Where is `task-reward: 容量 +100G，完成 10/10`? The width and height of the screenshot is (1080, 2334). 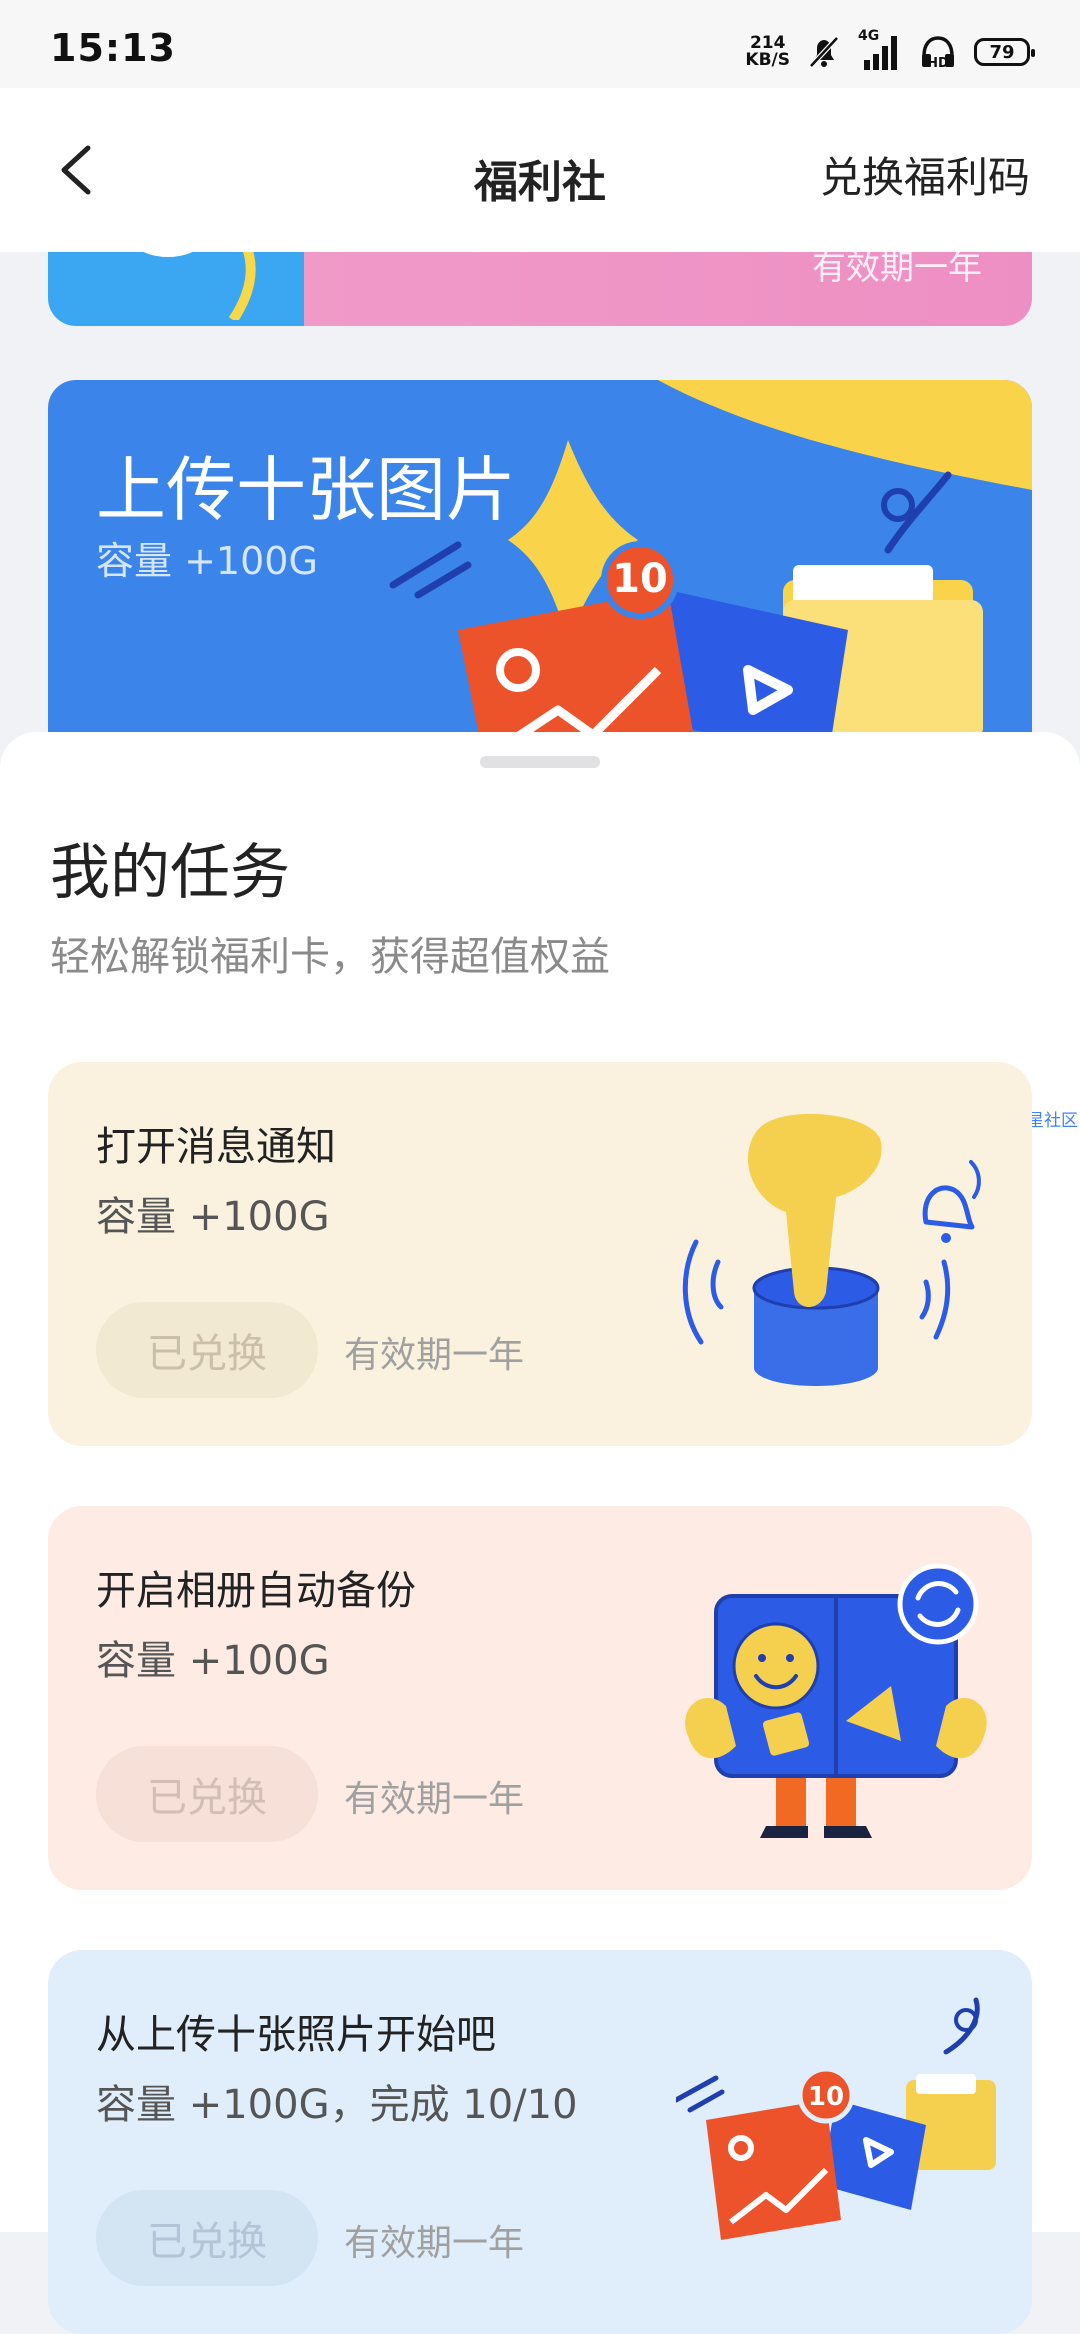 task-reward: 容量 +100G，完成 10/10 is located at coordinates (337, 2105).